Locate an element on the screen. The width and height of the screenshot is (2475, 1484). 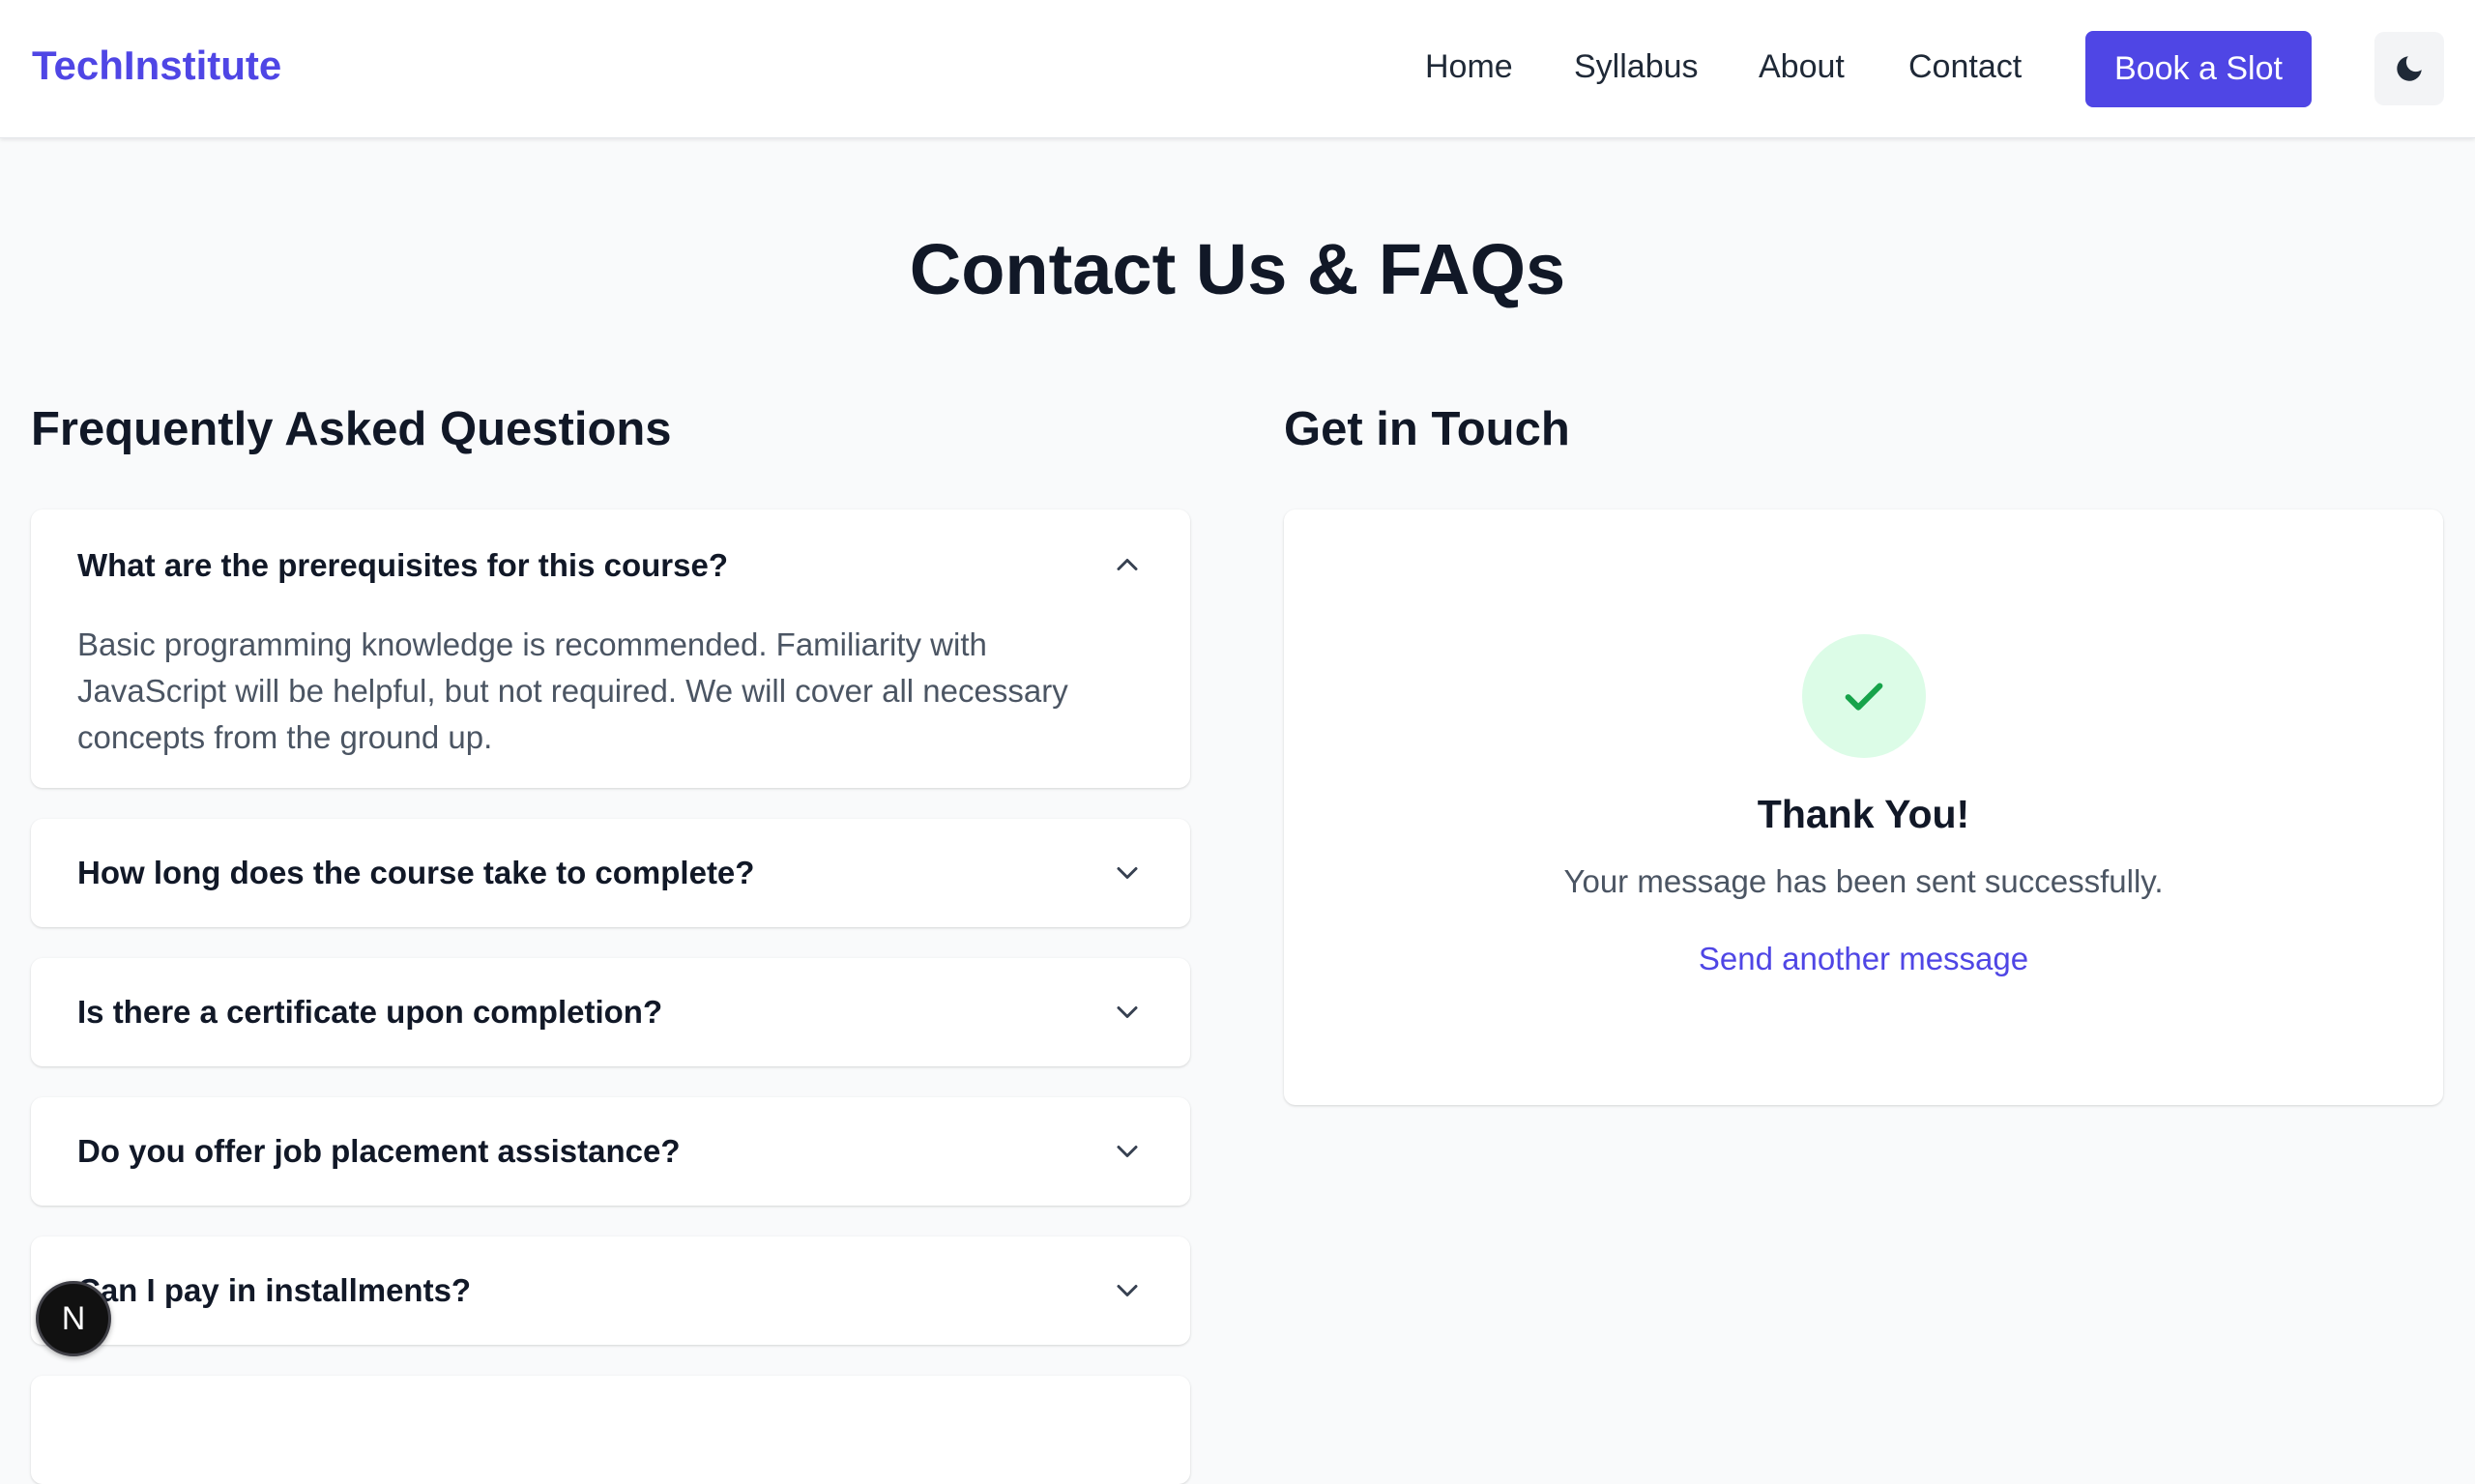
nav-link-contact: Contact is located at coordinates (1965, 67).